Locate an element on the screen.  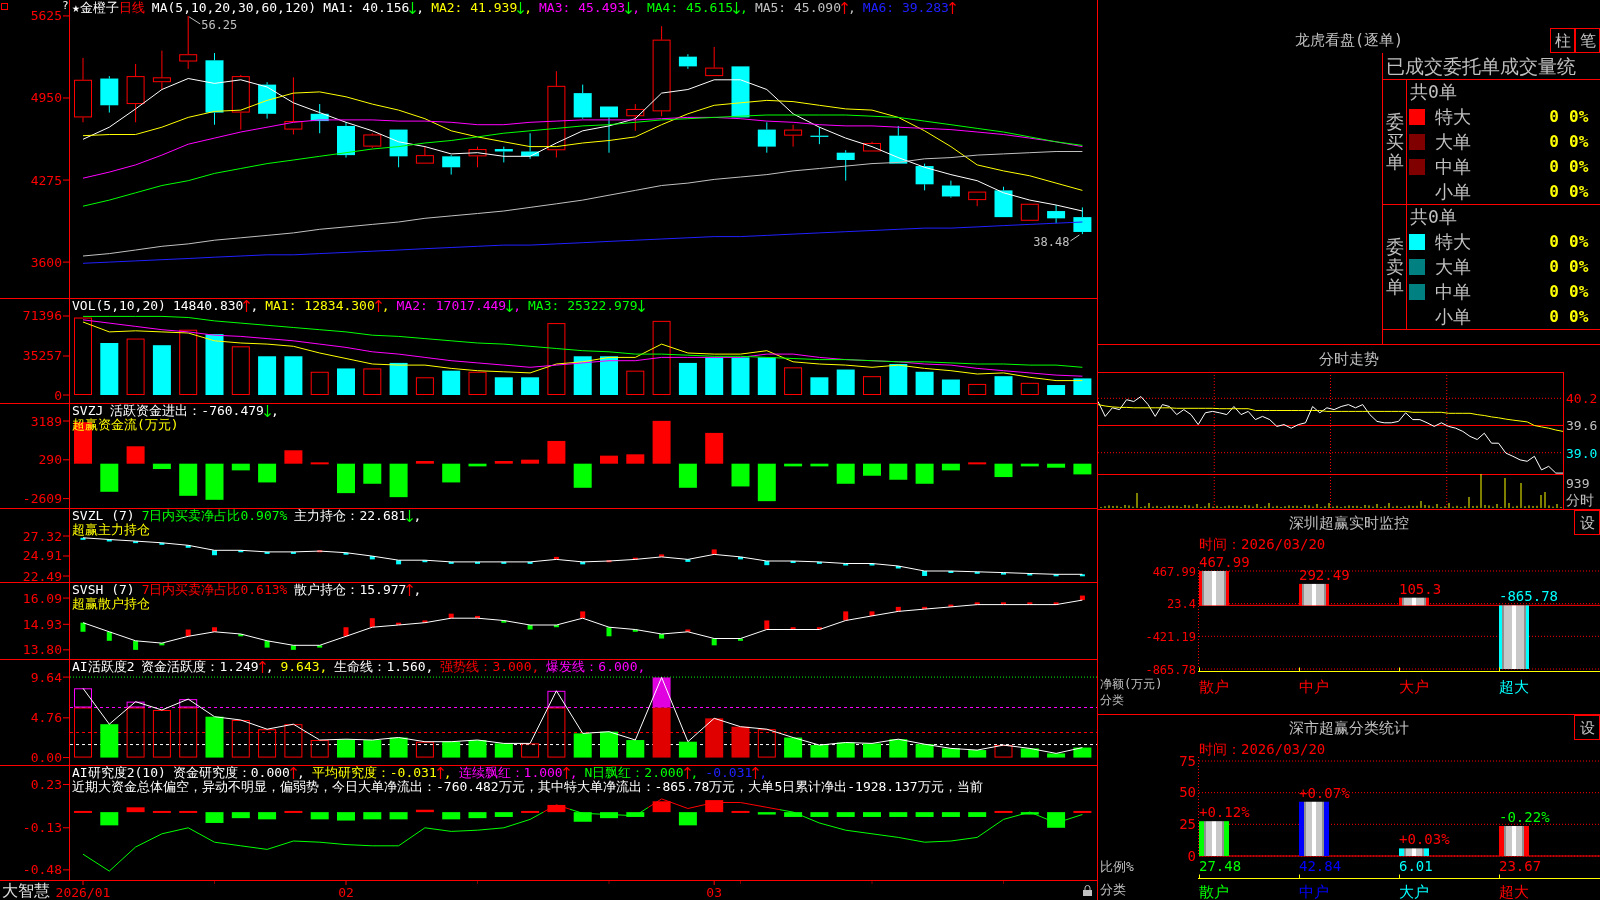
indicator-value: SVZL (7) is located at coordinates (103, 515).